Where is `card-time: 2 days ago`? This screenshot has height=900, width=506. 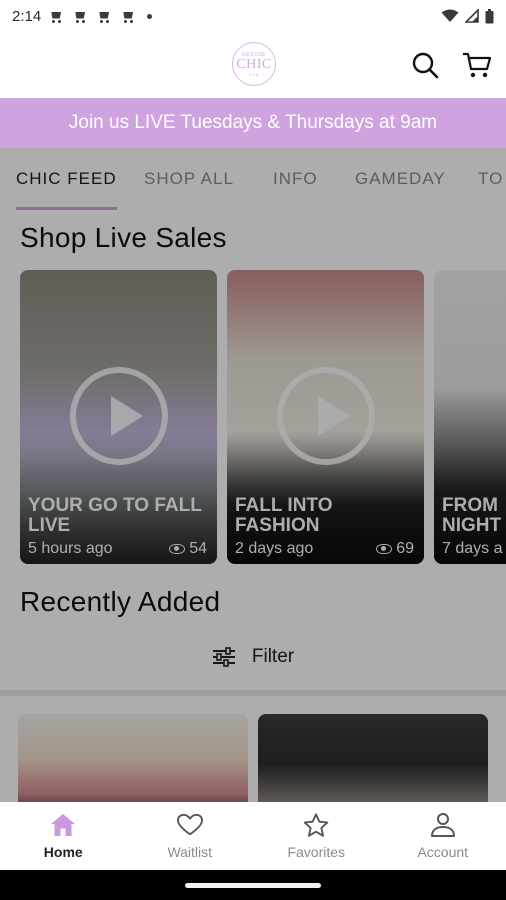 card-time: 2 days ago is located at coordinates (274, 548).